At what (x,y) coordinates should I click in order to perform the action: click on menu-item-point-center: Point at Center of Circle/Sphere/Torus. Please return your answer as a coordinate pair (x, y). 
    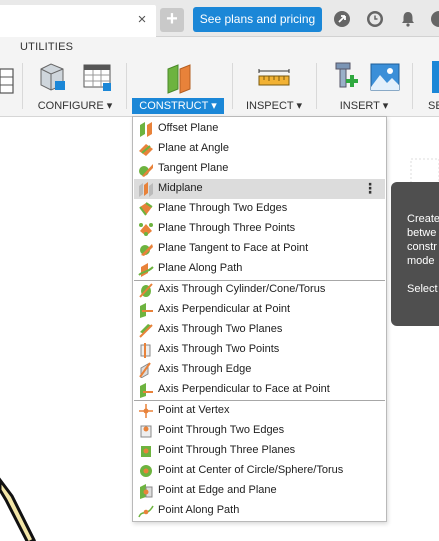
    Looking at the image, I should click on (259, 471).